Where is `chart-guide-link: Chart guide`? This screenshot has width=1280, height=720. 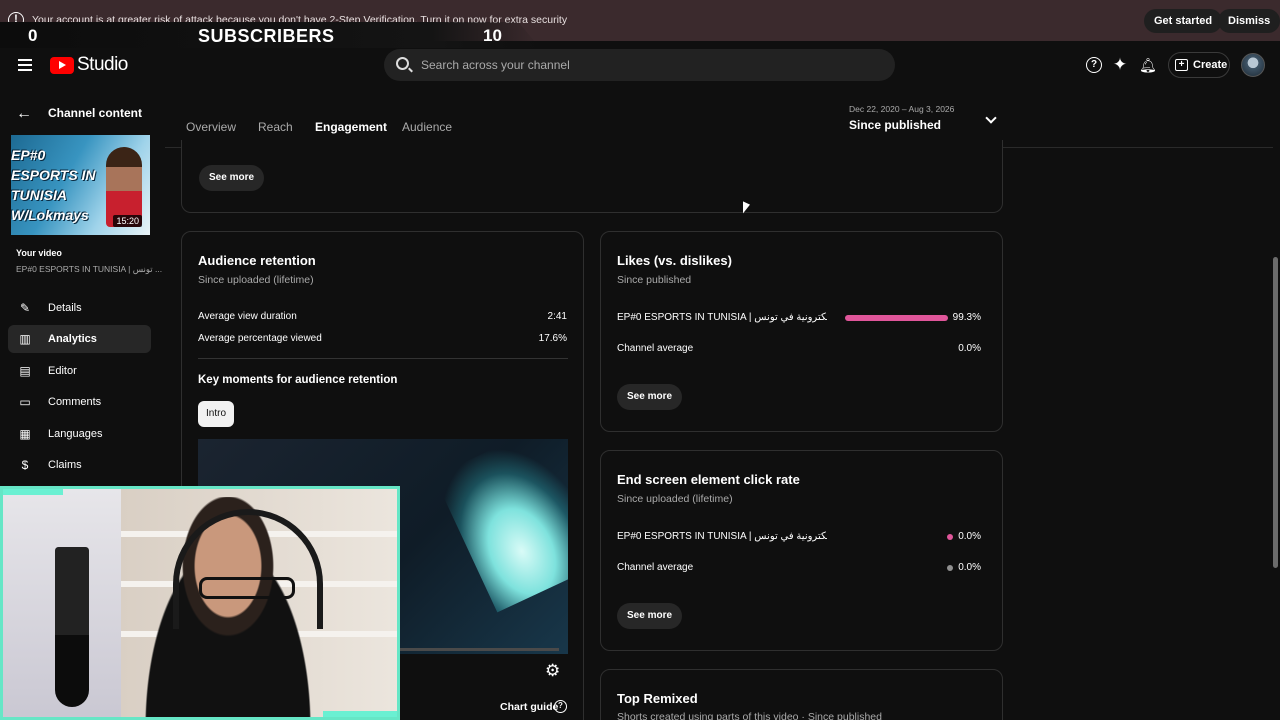
chart-guide-link: Chart guide is located at coordinates (529, 707).